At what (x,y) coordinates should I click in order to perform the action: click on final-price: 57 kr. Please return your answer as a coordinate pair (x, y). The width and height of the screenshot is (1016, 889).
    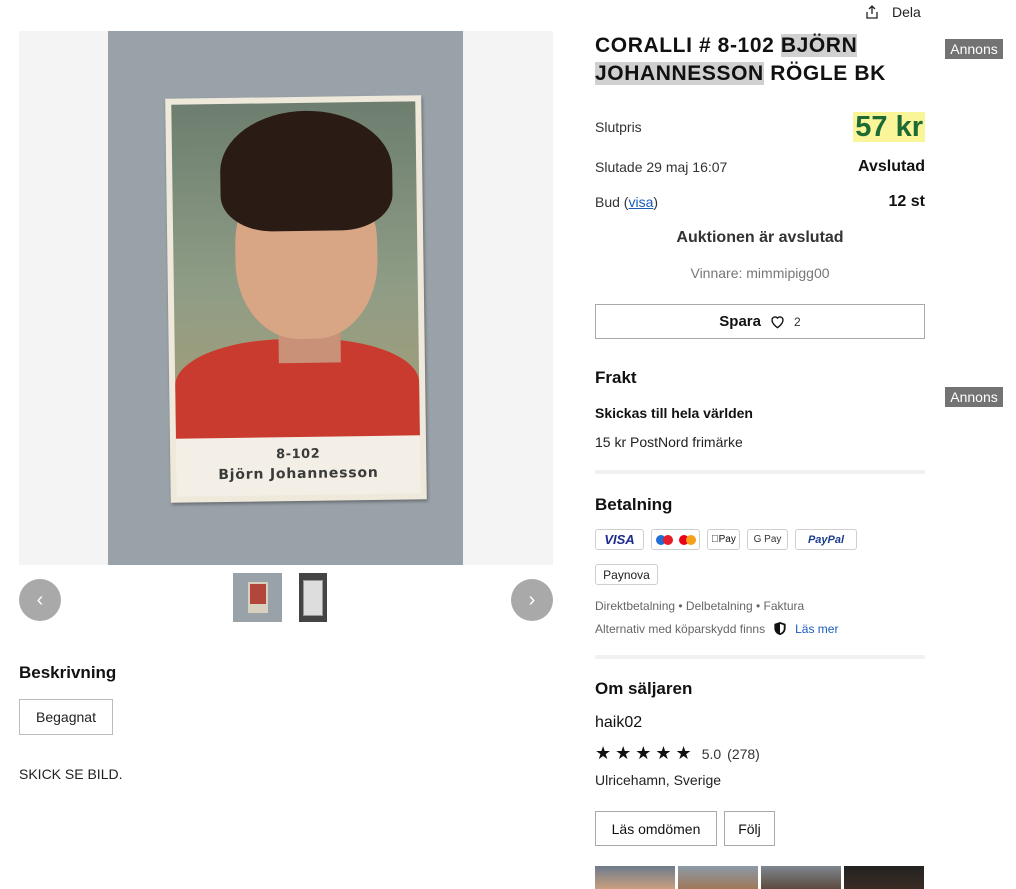
    Looking at the image, I should click on (889, 127).